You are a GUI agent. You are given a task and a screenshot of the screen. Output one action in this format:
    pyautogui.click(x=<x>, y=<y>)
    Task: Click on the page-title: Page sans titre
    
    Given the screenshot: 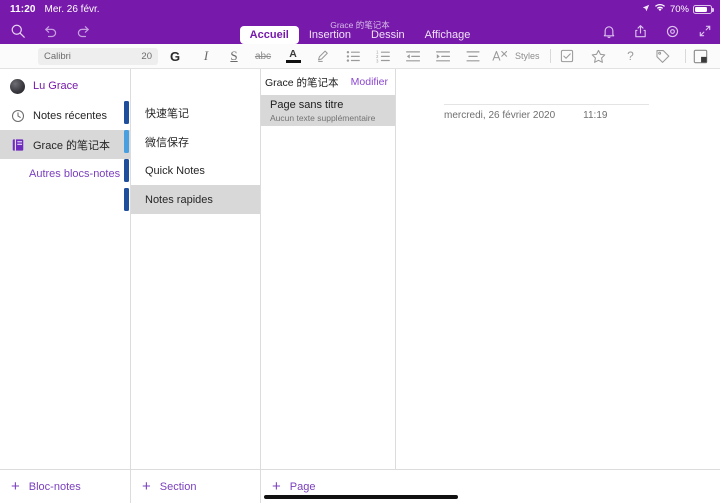 What is the action you would take?
    pyautogui.click(x=307, y=105)
    